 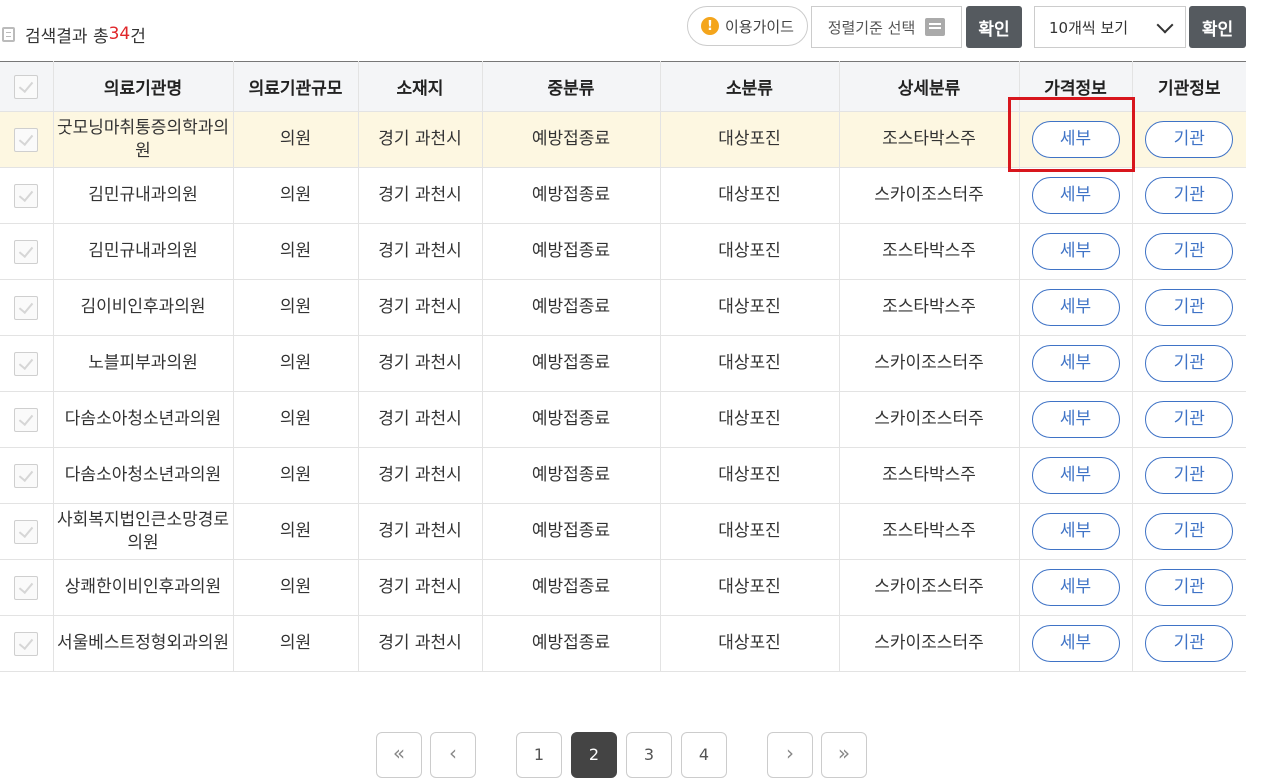 What do you see at coordinates (623, 475) in the screenshot?
I see `table-row: 다솜소아청소년과의원 의원 경기 과천시 예방접종료 대상포진 조스타박스주 세부 기관` at bounding box center [623, 475].